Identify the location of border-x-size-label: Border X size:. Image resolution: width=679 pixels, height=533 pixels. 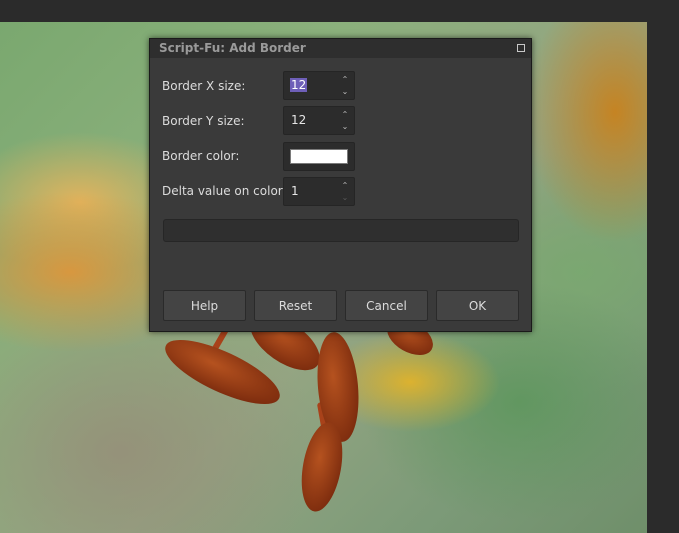
(204, 86).